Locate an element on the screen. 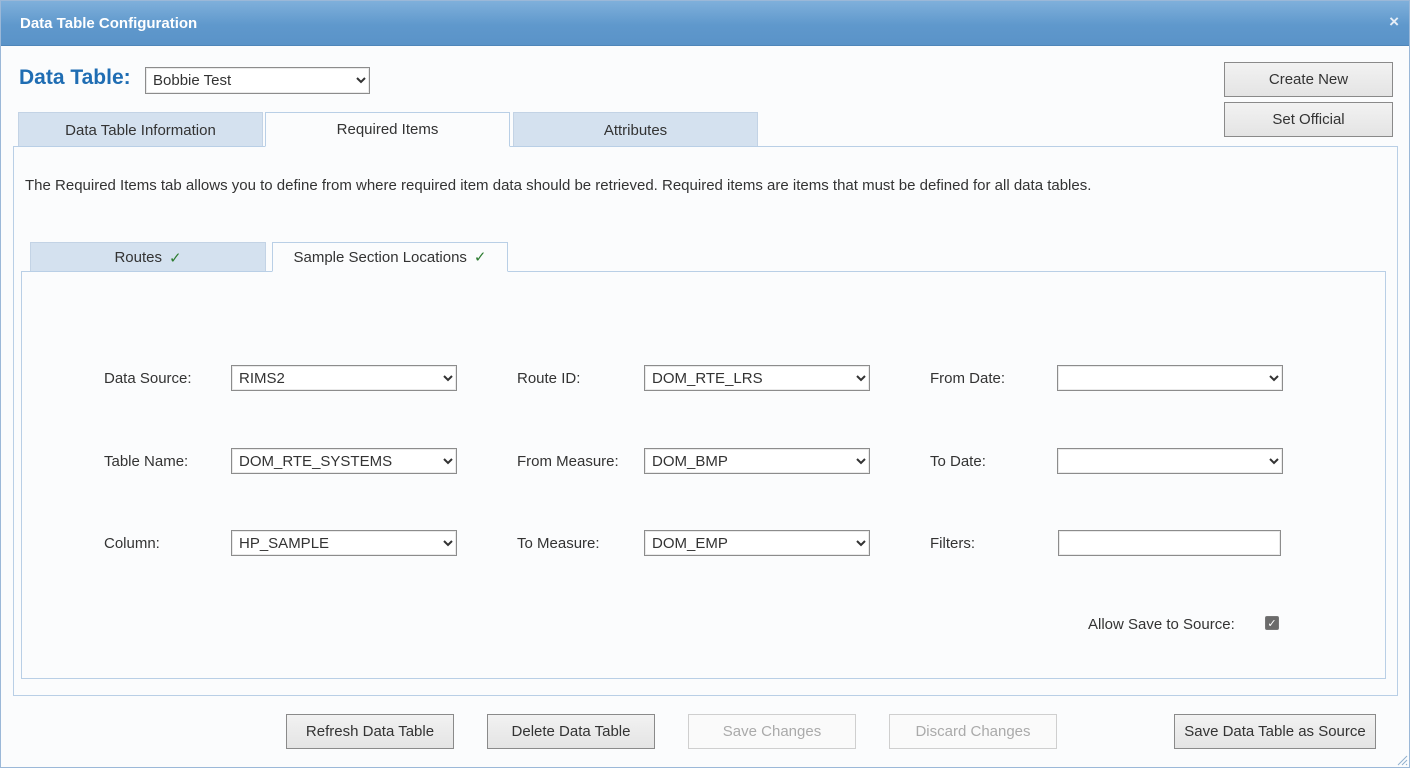  column-label: Column: is located at coordinates (132, 543).